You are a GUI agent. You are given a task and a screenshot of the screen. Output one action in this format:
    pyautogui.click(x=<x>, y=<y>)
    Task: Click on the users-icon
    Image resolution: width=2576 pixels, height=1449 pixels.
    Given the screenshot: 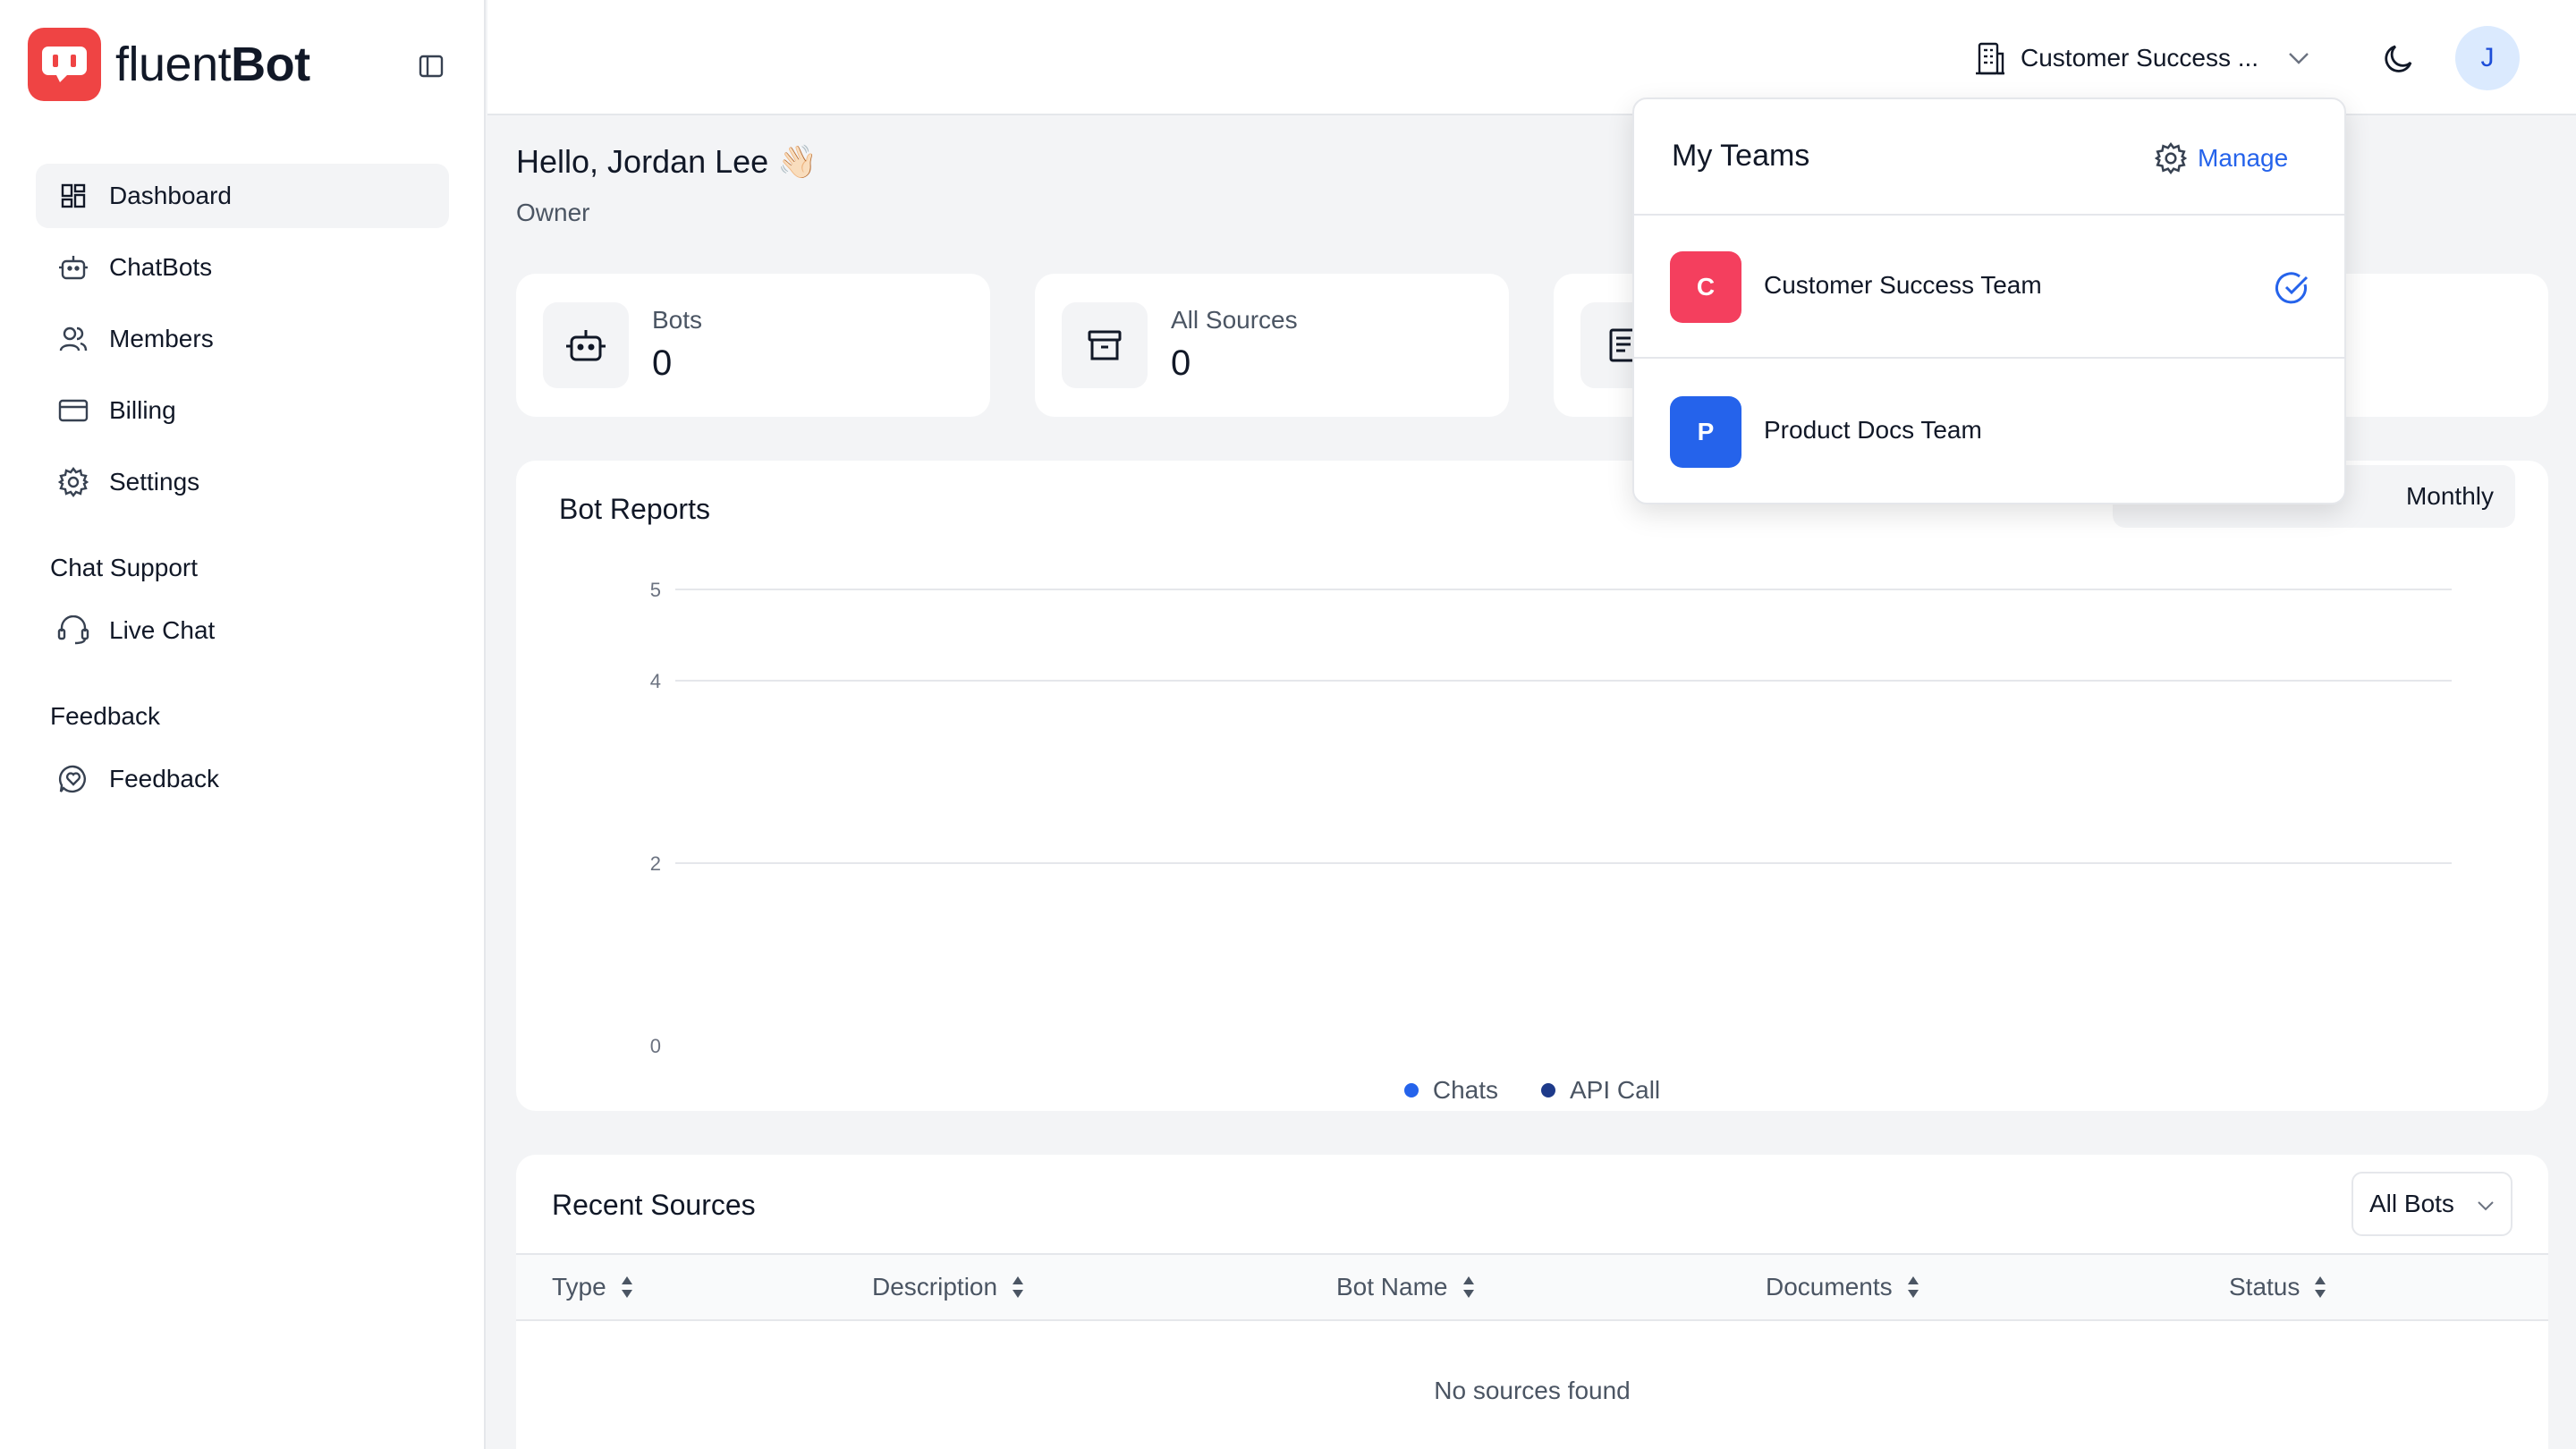 What is the action you would take?
    pyautogui.click(x=73, y=339)
    